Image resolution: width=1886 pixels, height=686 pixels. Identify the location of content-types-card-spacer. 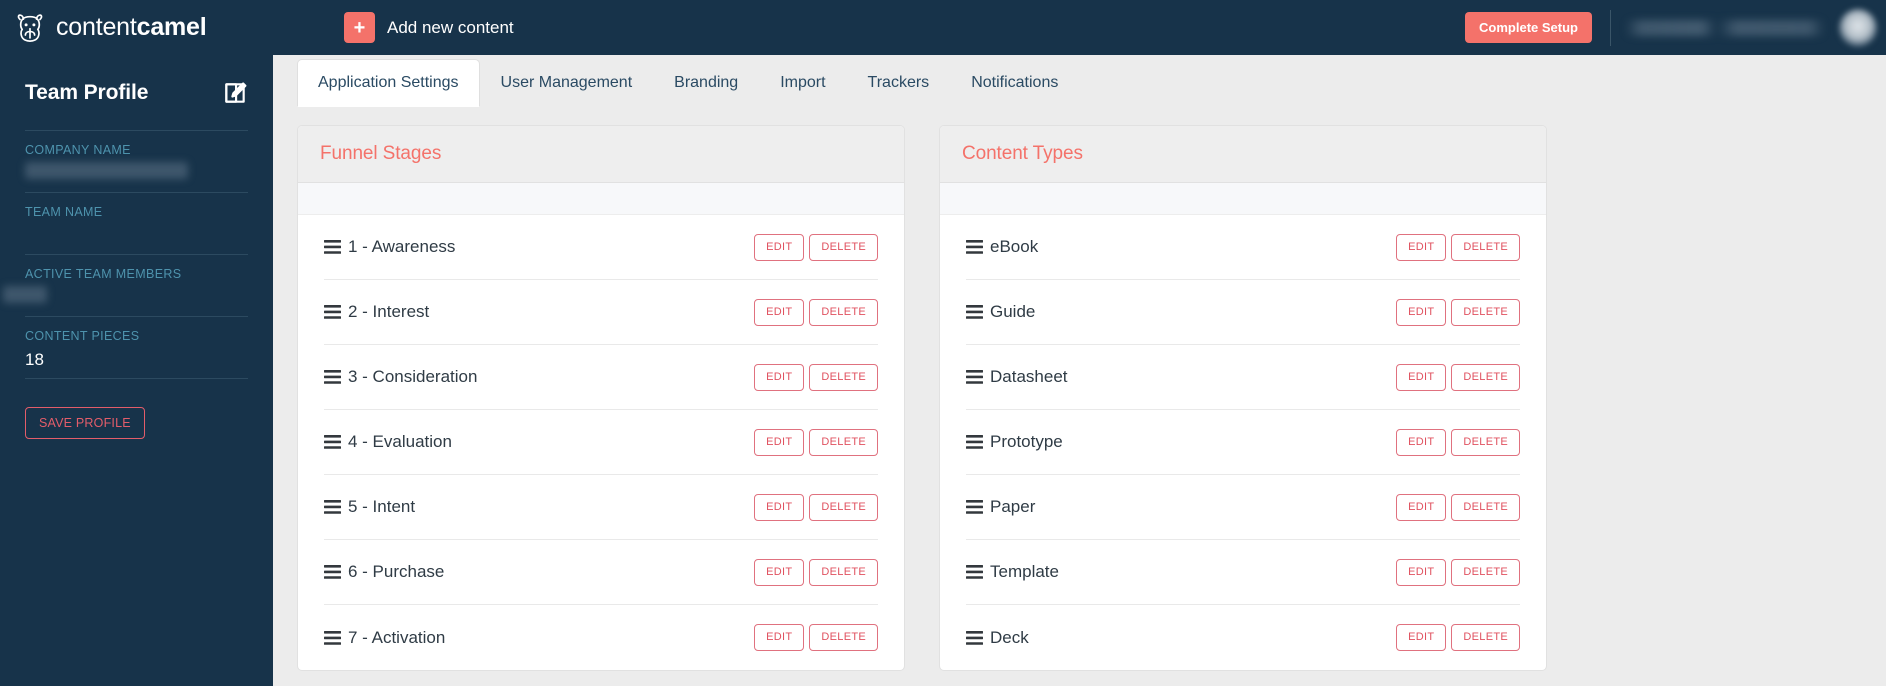
(1243, 199).